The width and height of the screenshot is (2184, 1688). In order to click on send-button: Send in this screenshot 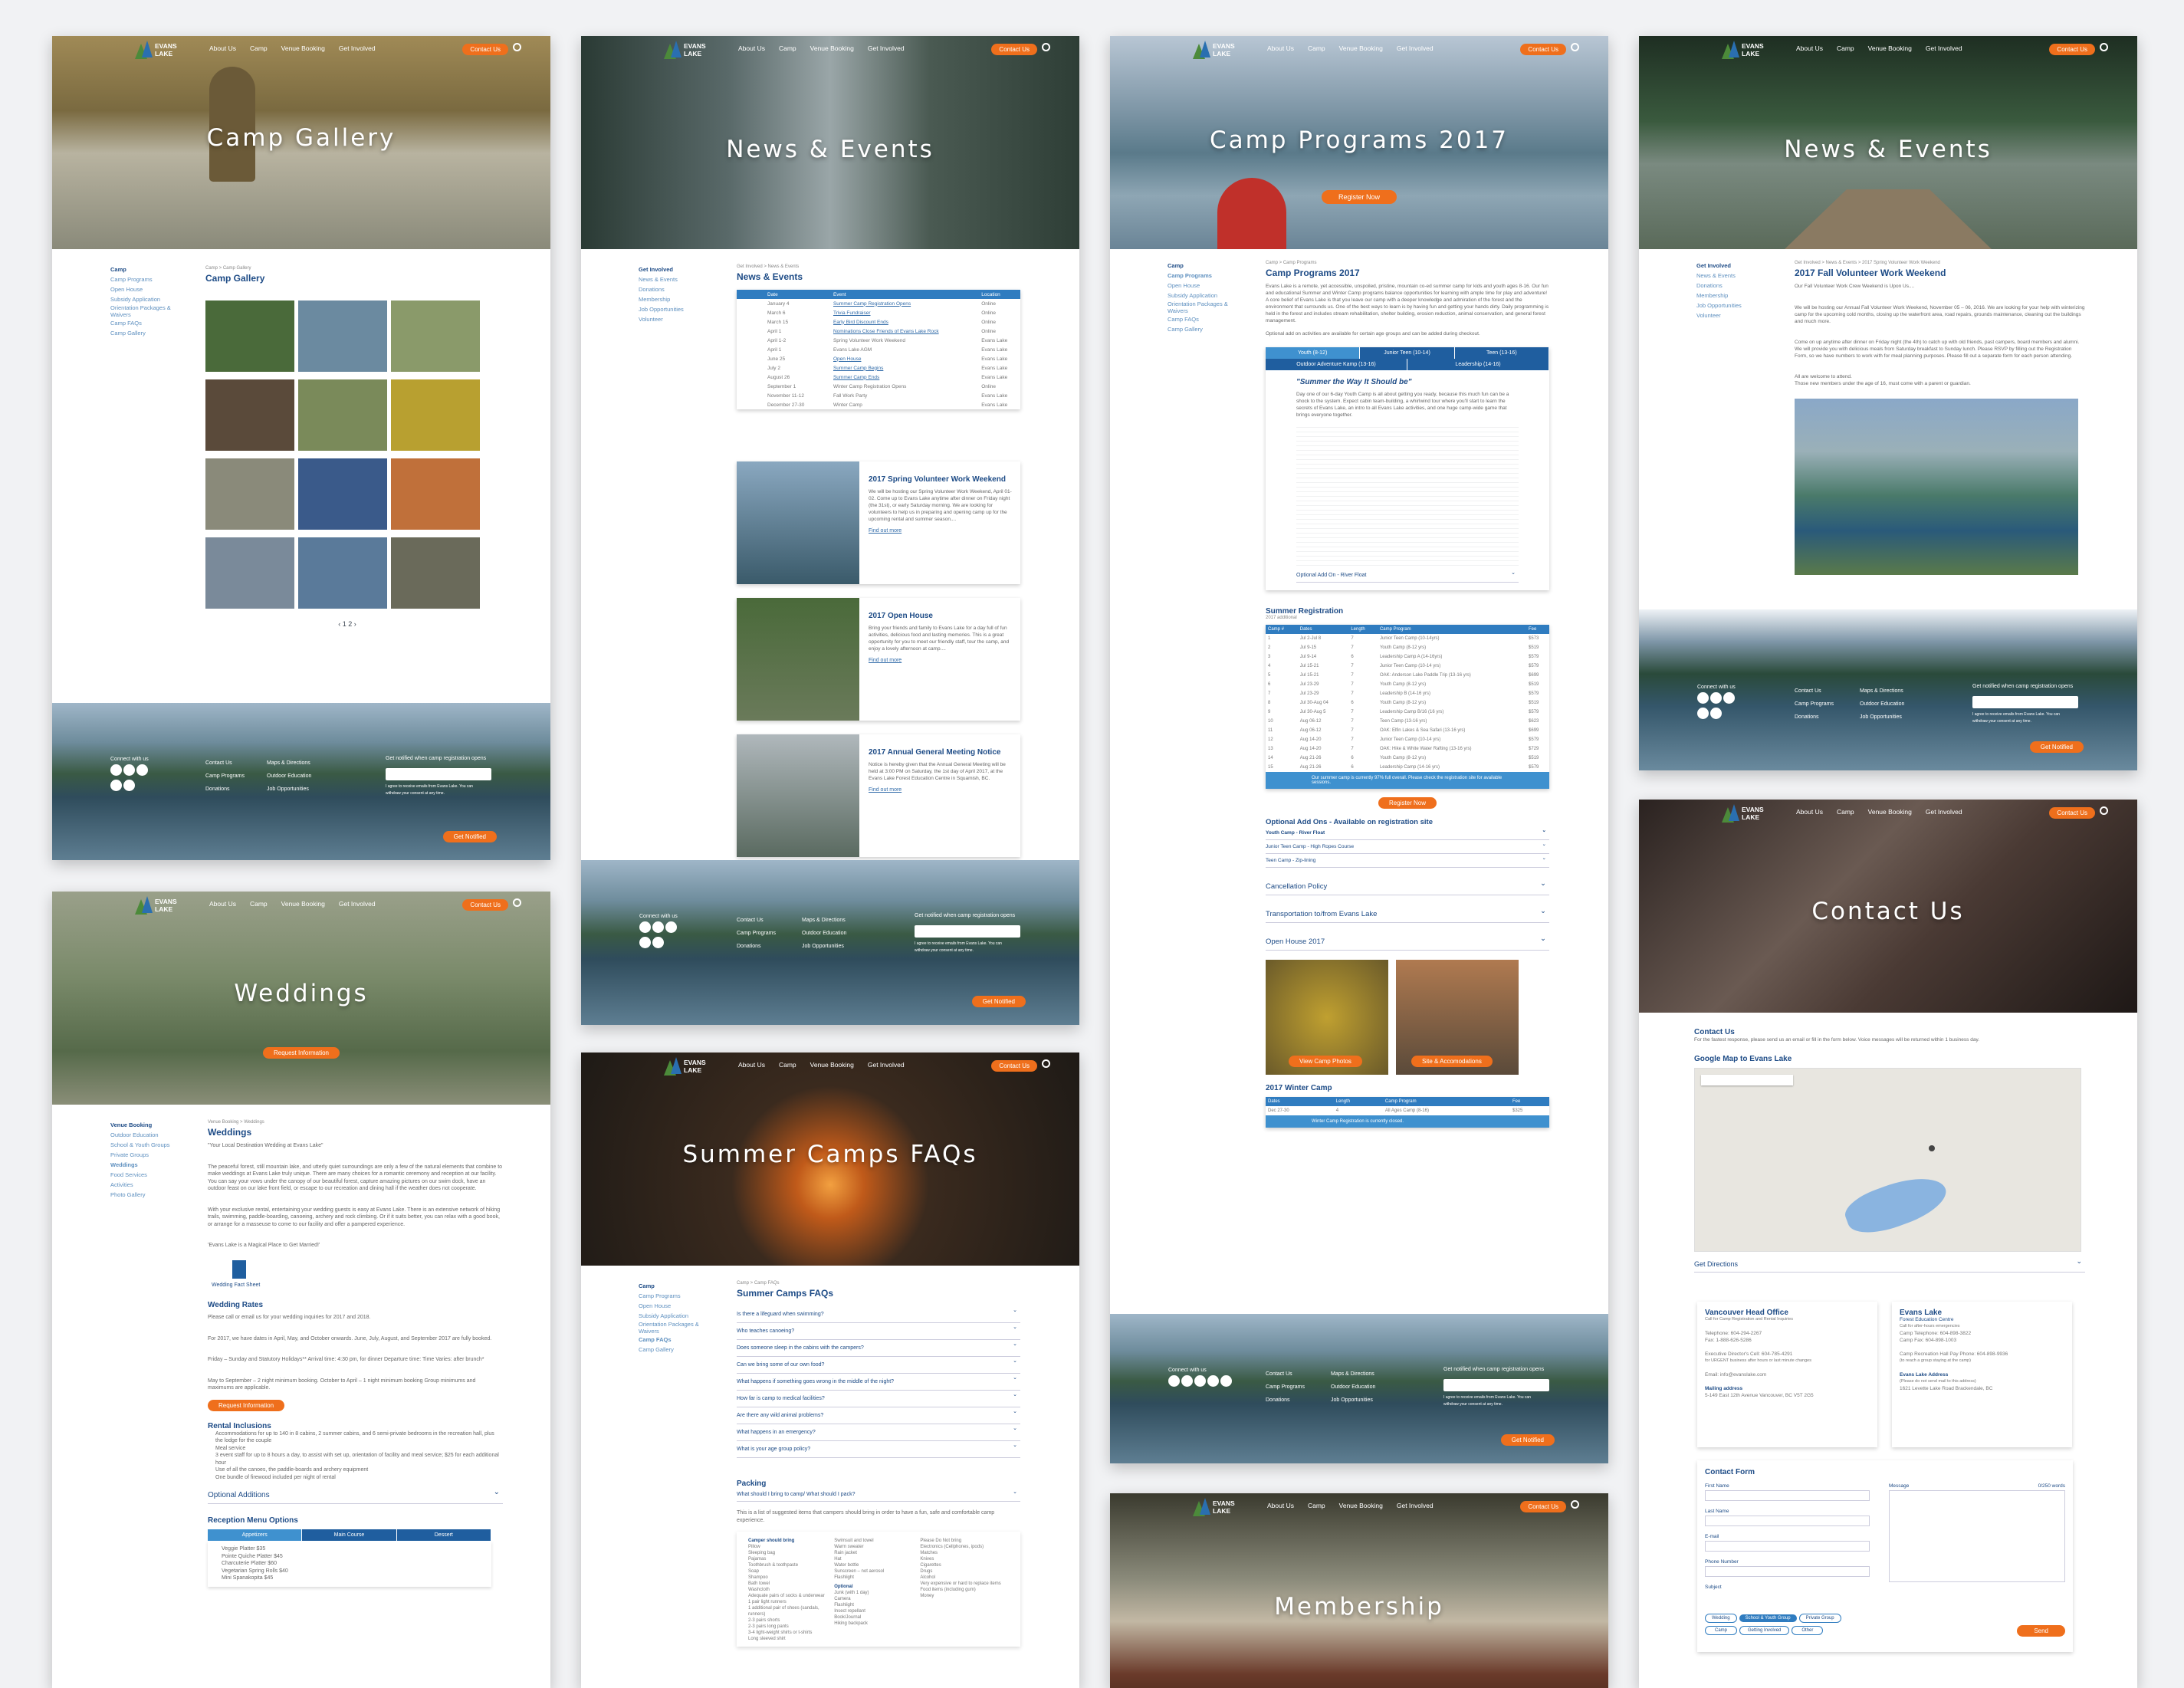, I will do `click(2041, 1631)`.